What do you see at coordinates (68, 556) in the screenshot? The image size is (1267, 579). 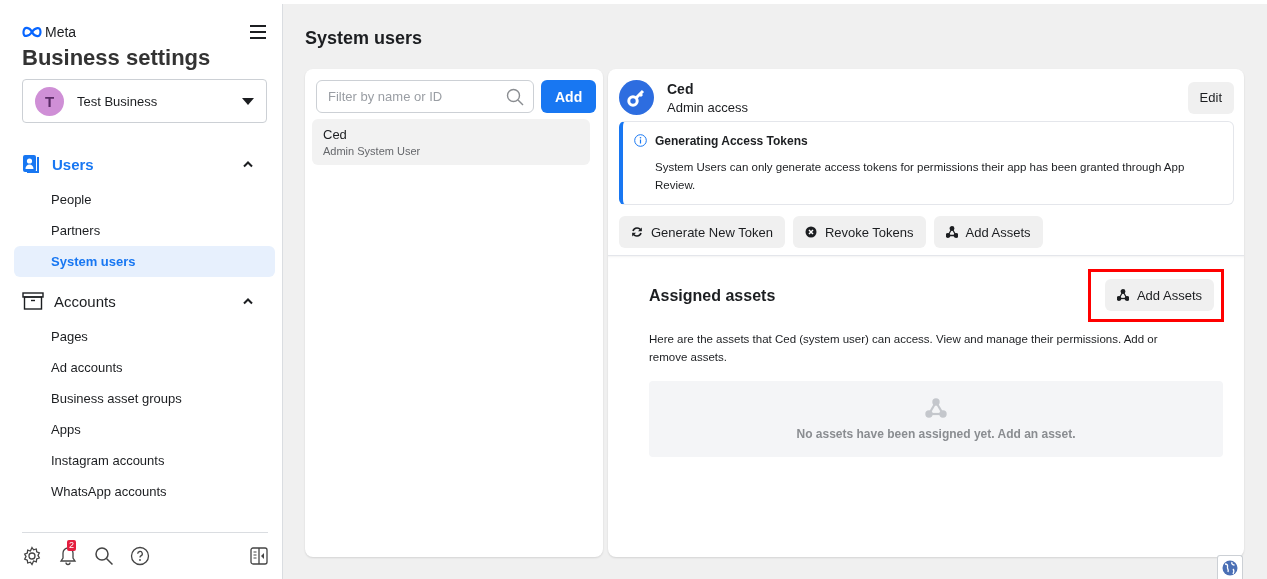 I see `bell-icon` at bounding box center [68, 556].